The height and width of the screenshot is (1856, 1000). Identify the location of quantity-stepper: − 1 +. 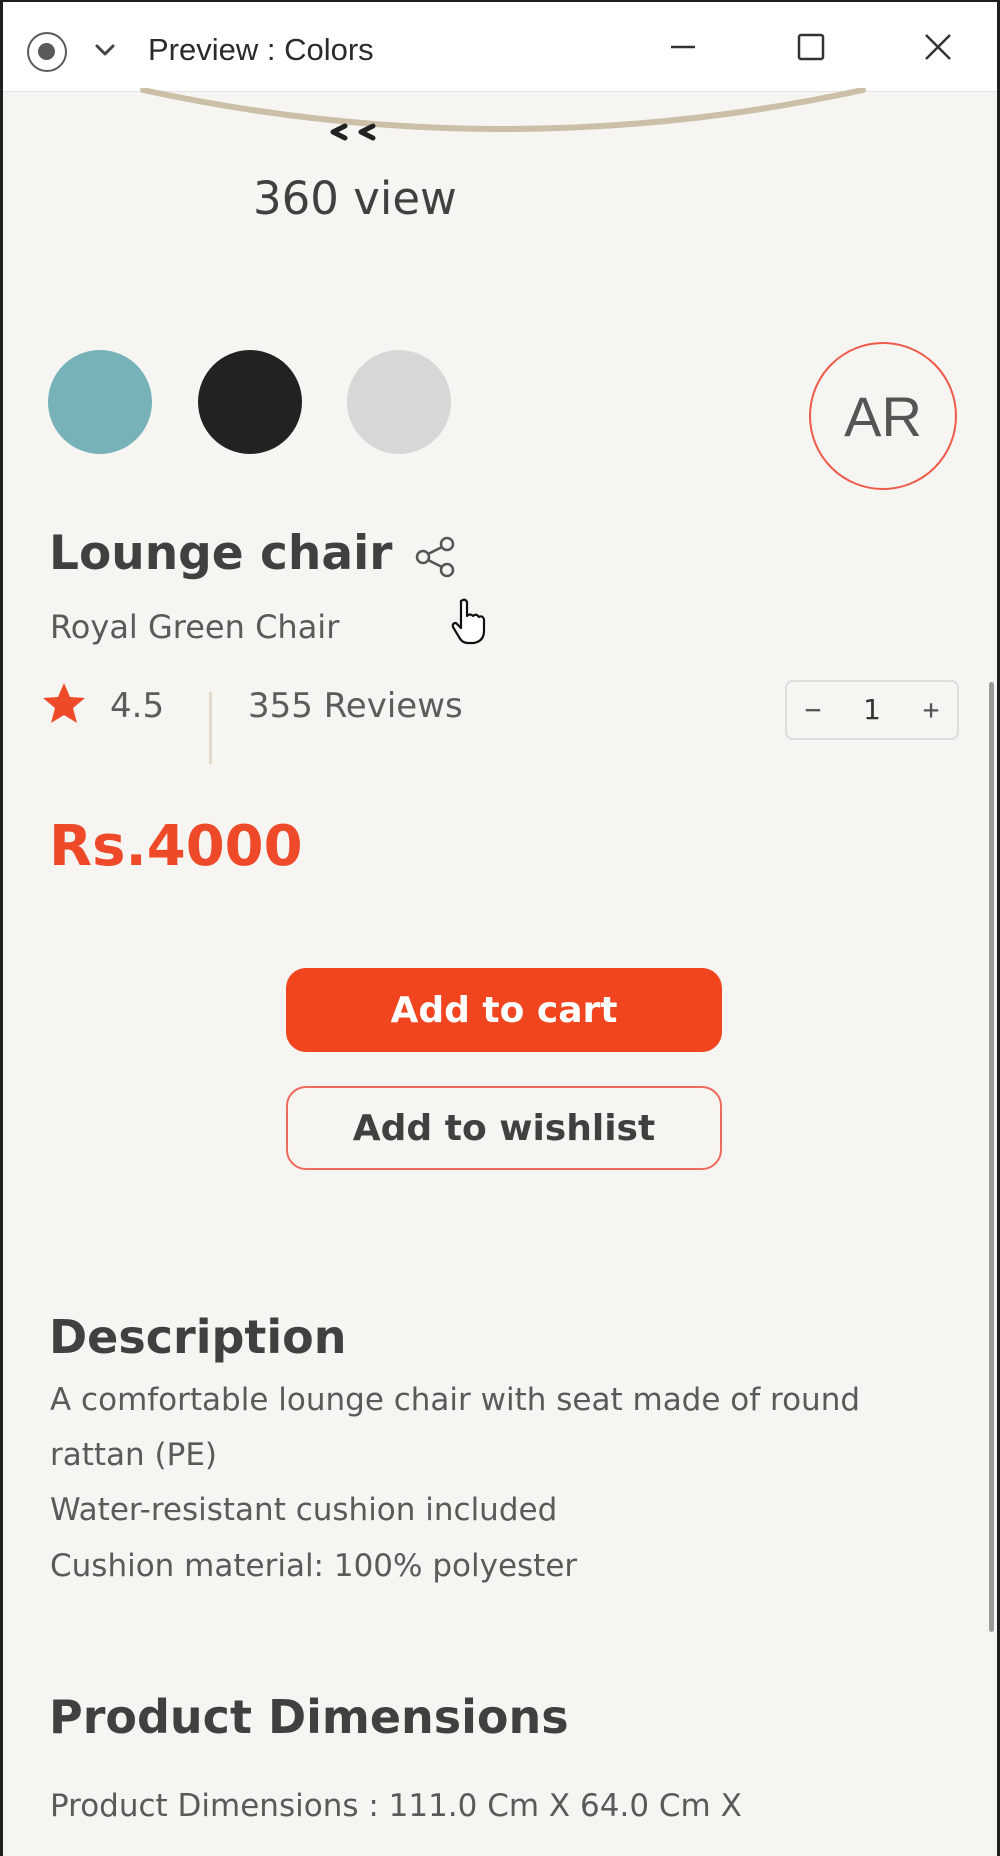
(872, 710).